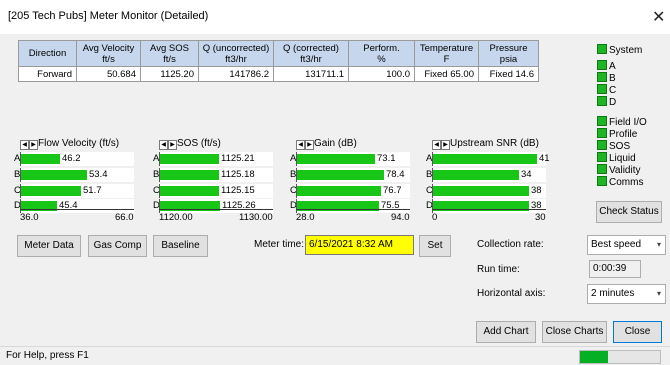 The height and width of the screenshot is (365, 670). Describe the element at coordinates (169, 48) in the screenshot. I see `header-line: Avg SOS` at that location.